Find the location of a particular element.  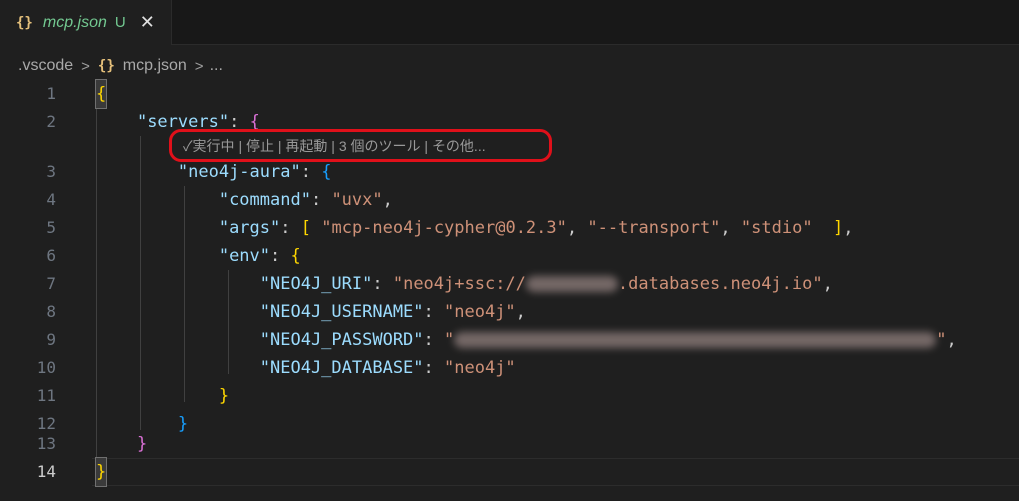

json-string: .databases.neo4j.io" is located at coordinates (720, 284).